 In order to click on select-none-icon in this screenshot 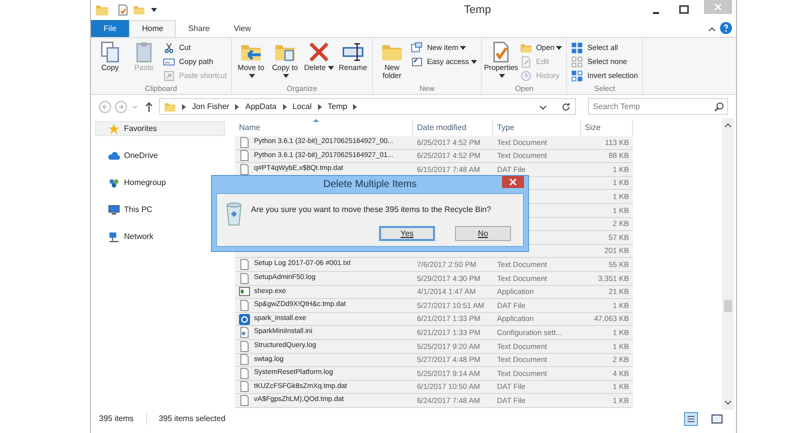, I will do `click(577, 62)`.